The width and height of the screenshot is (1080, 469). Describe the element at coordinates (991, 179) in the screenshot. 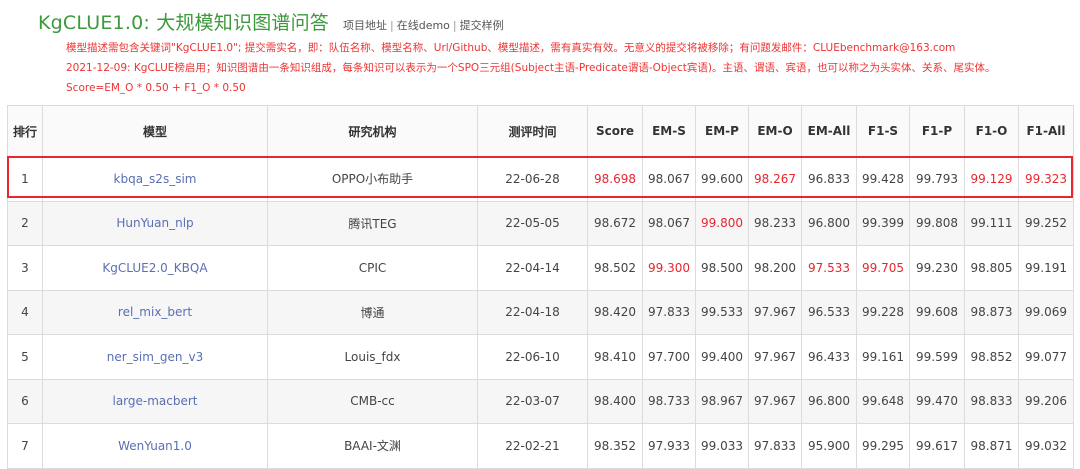

I see `score-cell: 99.129` at that location.